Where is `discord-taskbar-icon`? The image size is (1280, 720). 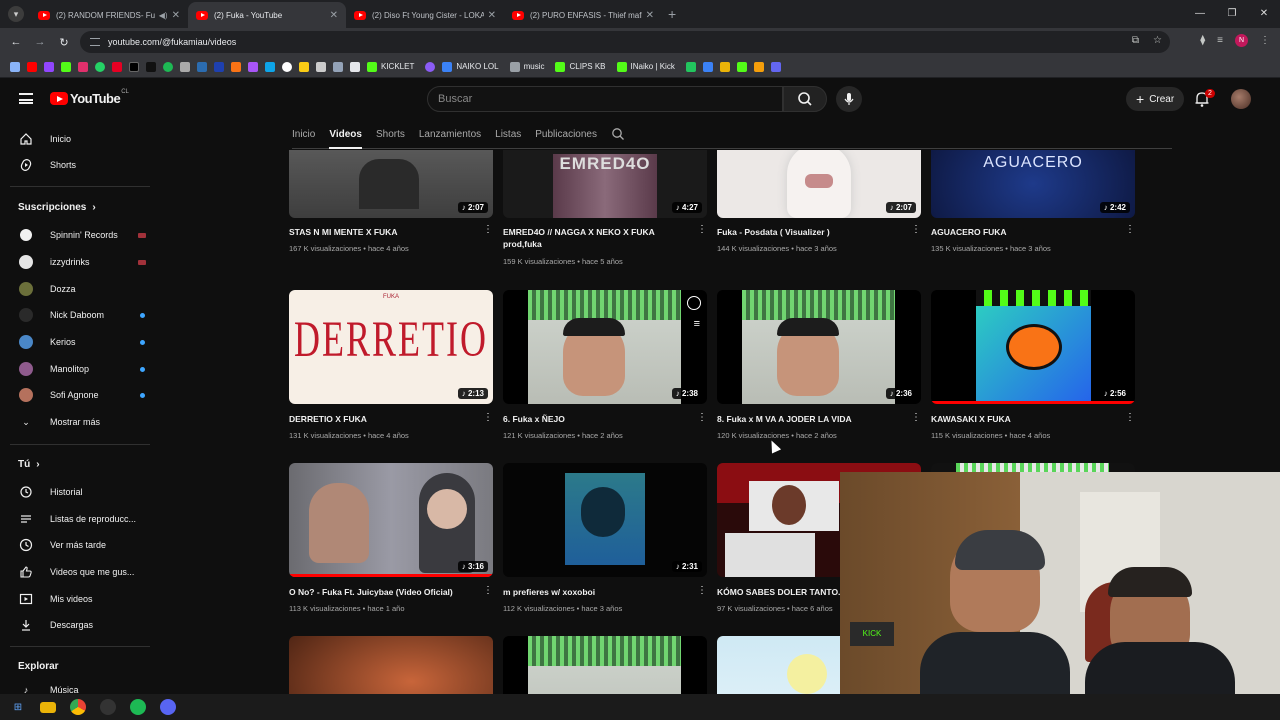 discord-taskbar-icon is located at coordinates (168, 707).